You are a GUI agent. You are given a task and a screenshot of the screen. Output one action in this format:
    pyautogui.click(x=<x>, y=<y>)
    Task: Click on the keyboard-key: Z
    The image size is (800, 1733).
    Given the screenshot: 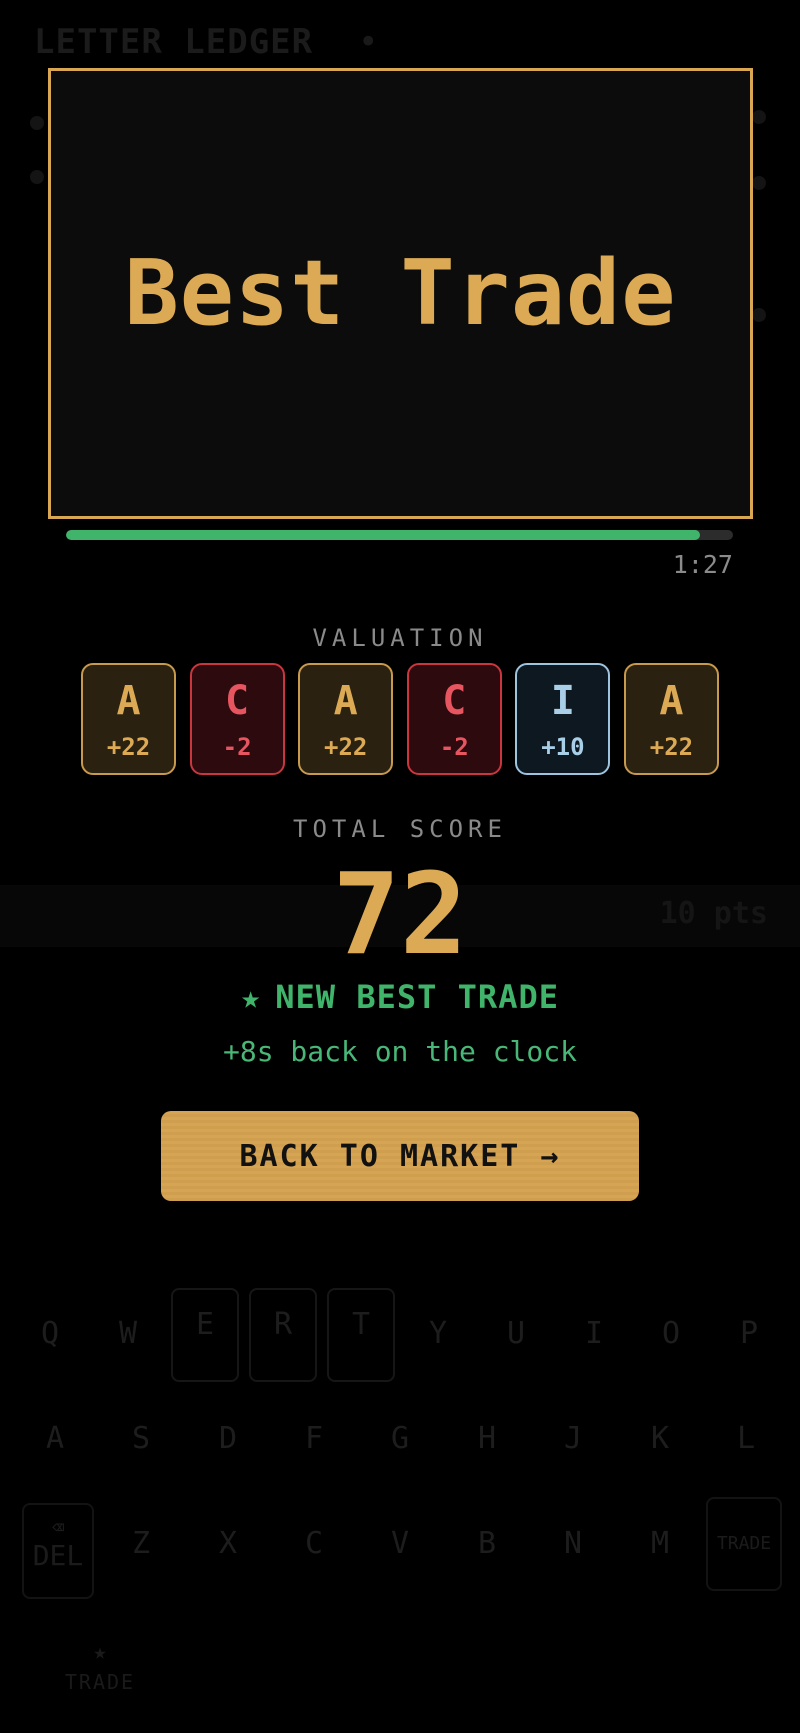 What is the action you would take?
    pyautogui.click(x=141, y=1544)
    